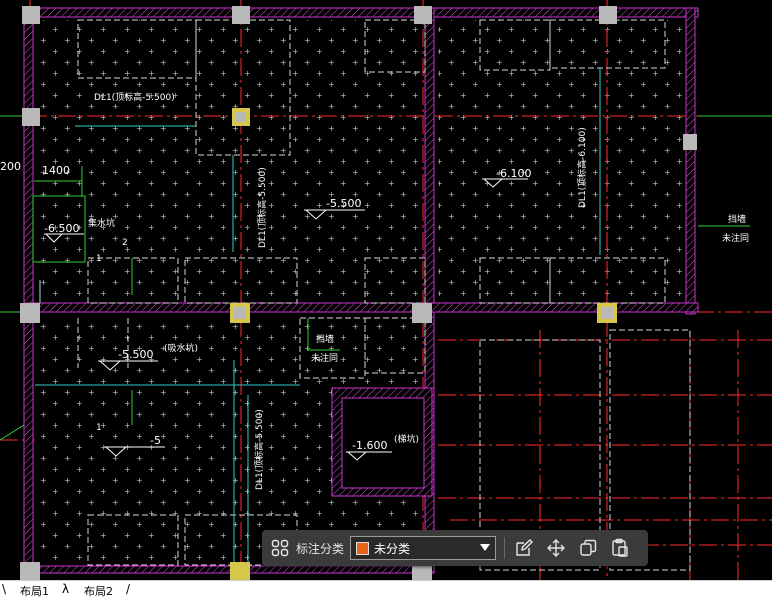 The height and width of the screenshot is (599, 772). What do you see at coordinates (259, 449) in the screenshot?
I see `dl-vertical-bottom-label: DL1(顶标高-5.500)` at bounding box center [259, 449].